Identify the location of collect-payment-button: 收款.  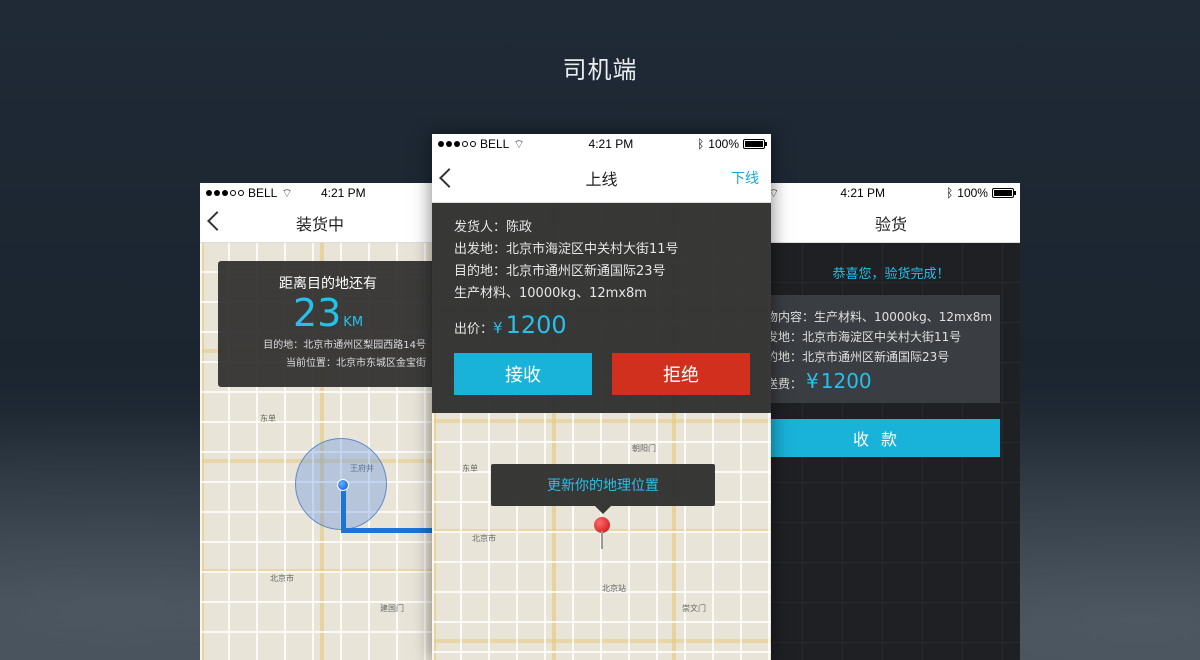
(881, 438).